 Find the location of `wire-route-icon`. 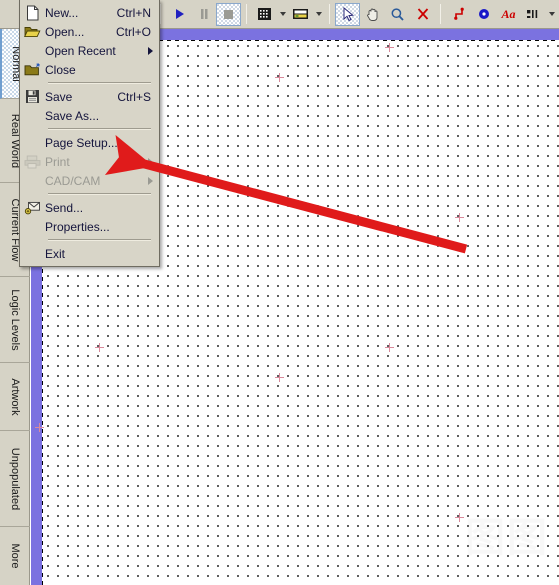

wire-route-icon is located at coordinates (458, 13).